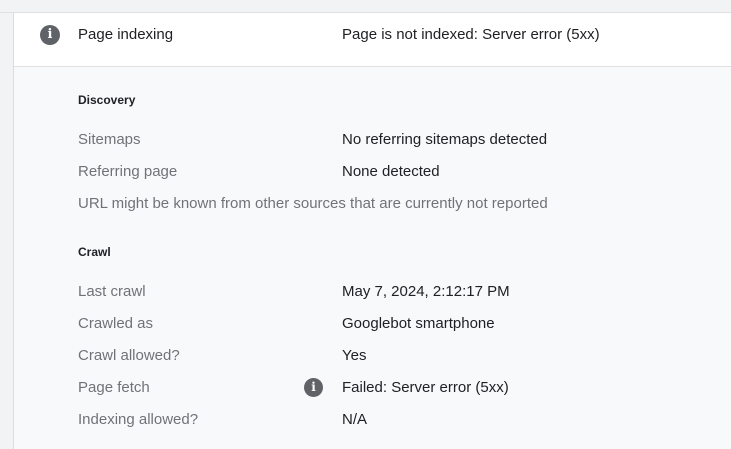 The width and height of the screenshot is (731, 449). Describe the element at coordinates (471, 34) in the screenshot. I see `page-indexing-status: Page is not indexed: Server error (5xx)` at that location.